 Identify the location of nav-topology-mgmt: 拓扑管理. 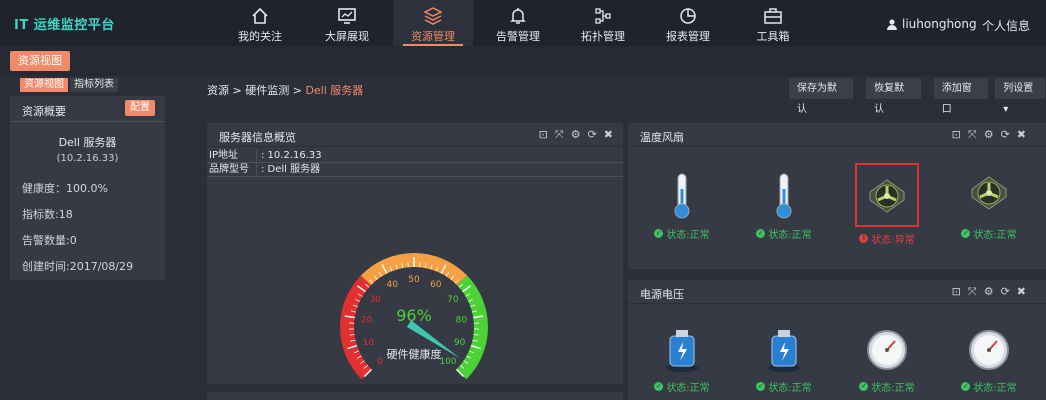
(603, 23).